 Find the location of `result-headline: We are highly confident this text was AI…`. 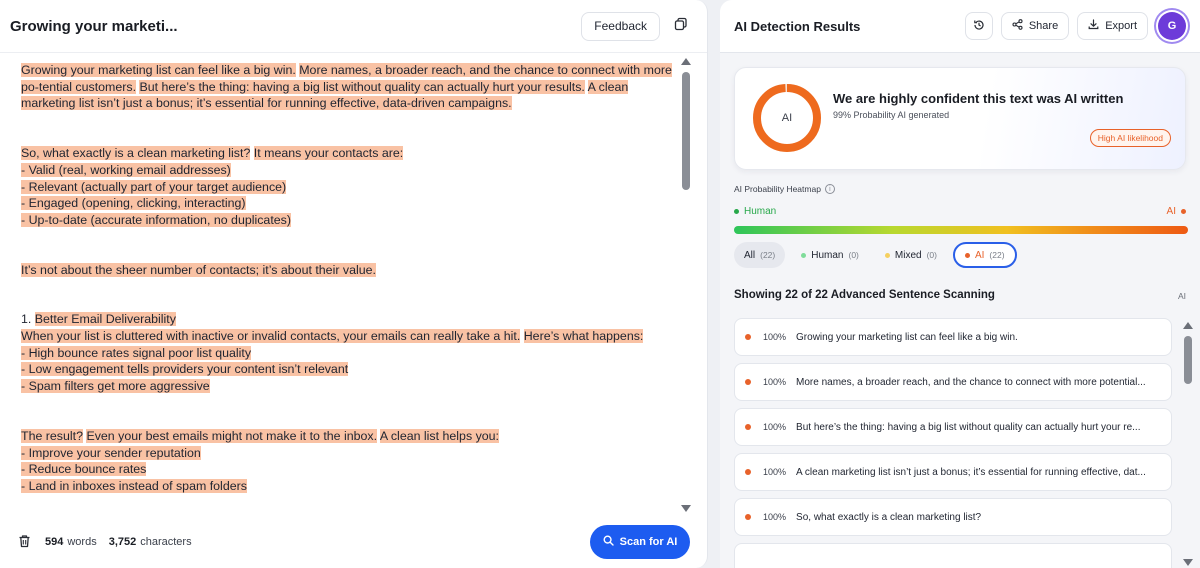

result-headline: We are highly confident this text was AI… is located at coordinates (978, 98).